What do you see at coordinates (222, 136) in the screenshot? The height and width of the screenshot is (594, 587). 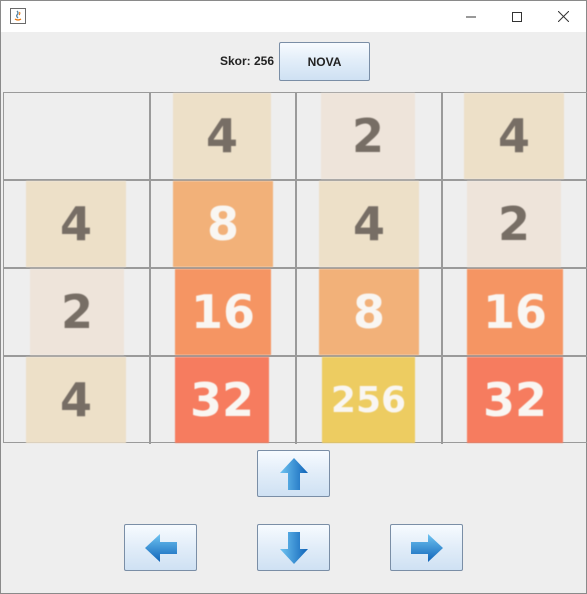 I see `tile-r0-c1: 4` at bounding box center [222, 136].